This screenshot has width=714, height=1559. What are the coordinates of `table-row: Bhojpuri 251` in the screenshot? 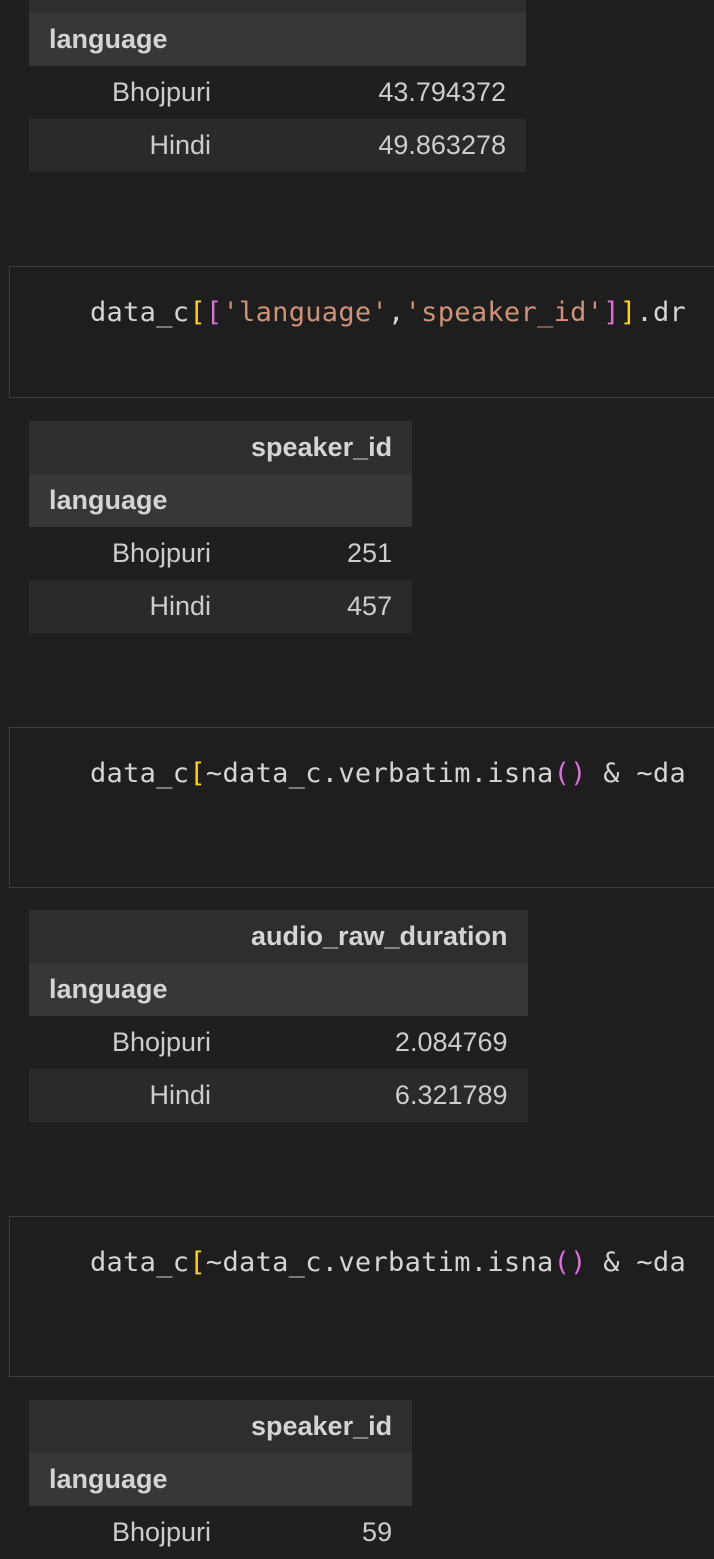 It's located at (221, 553).